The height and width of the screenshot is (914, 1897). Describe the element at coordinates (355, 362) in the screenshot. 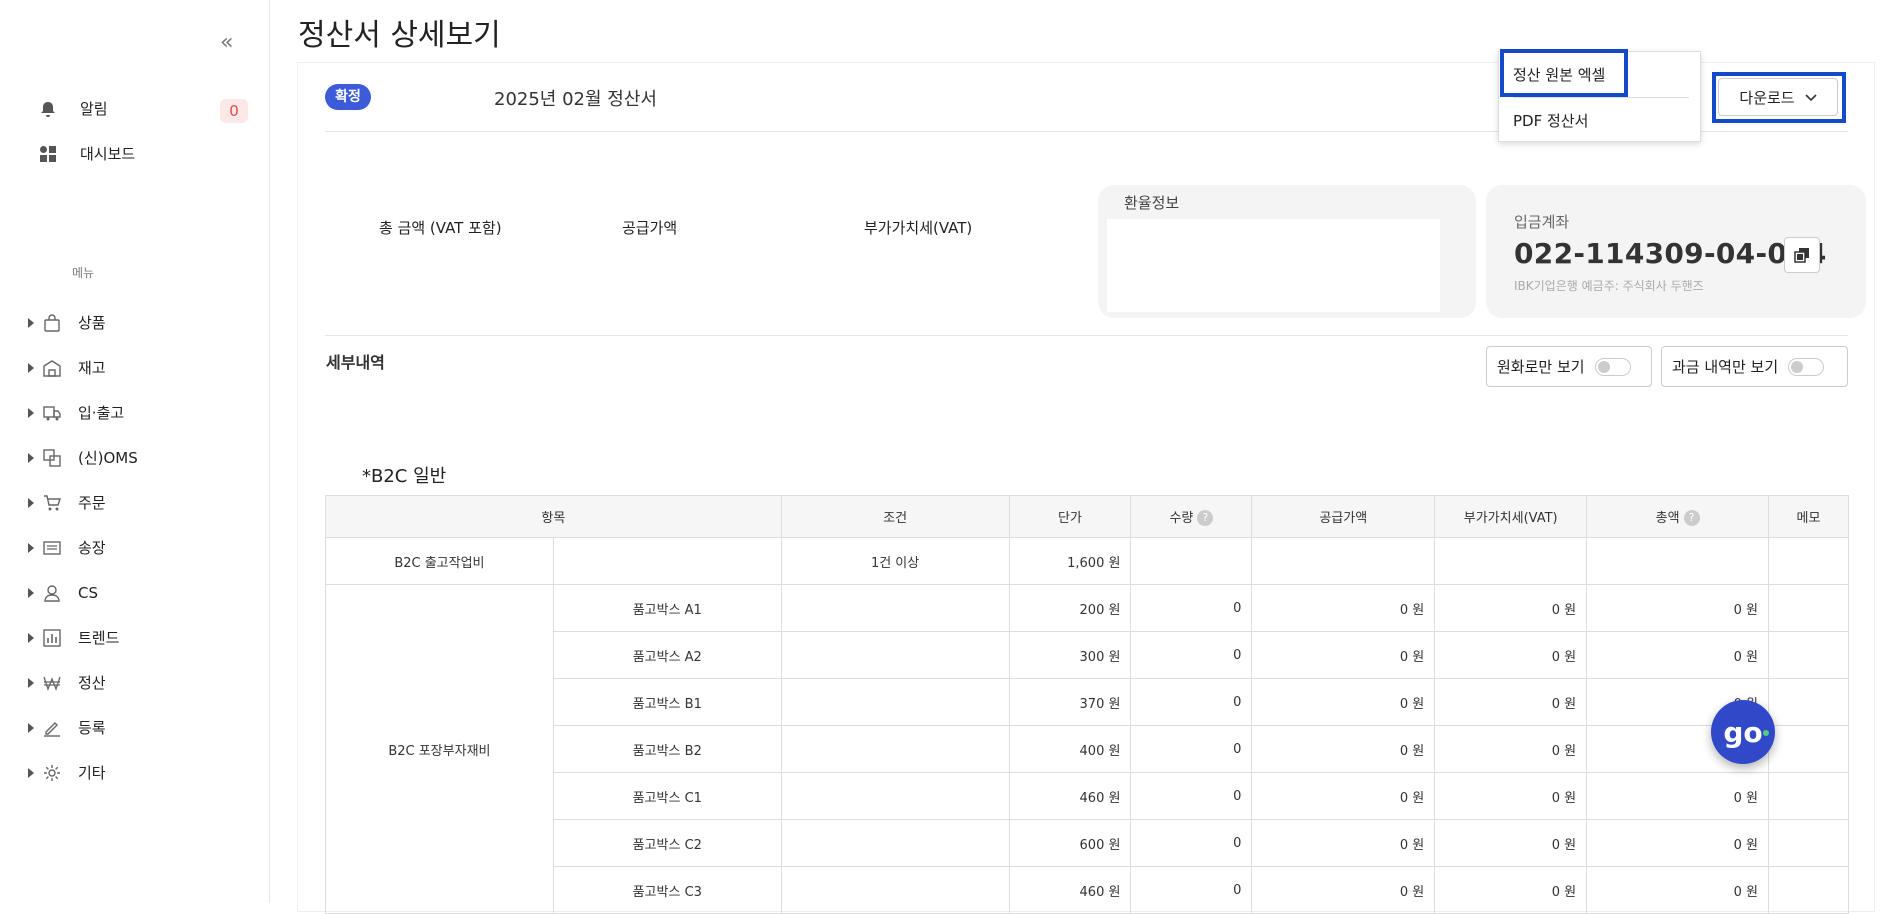

I see `details-title: 세부내역` at that location.